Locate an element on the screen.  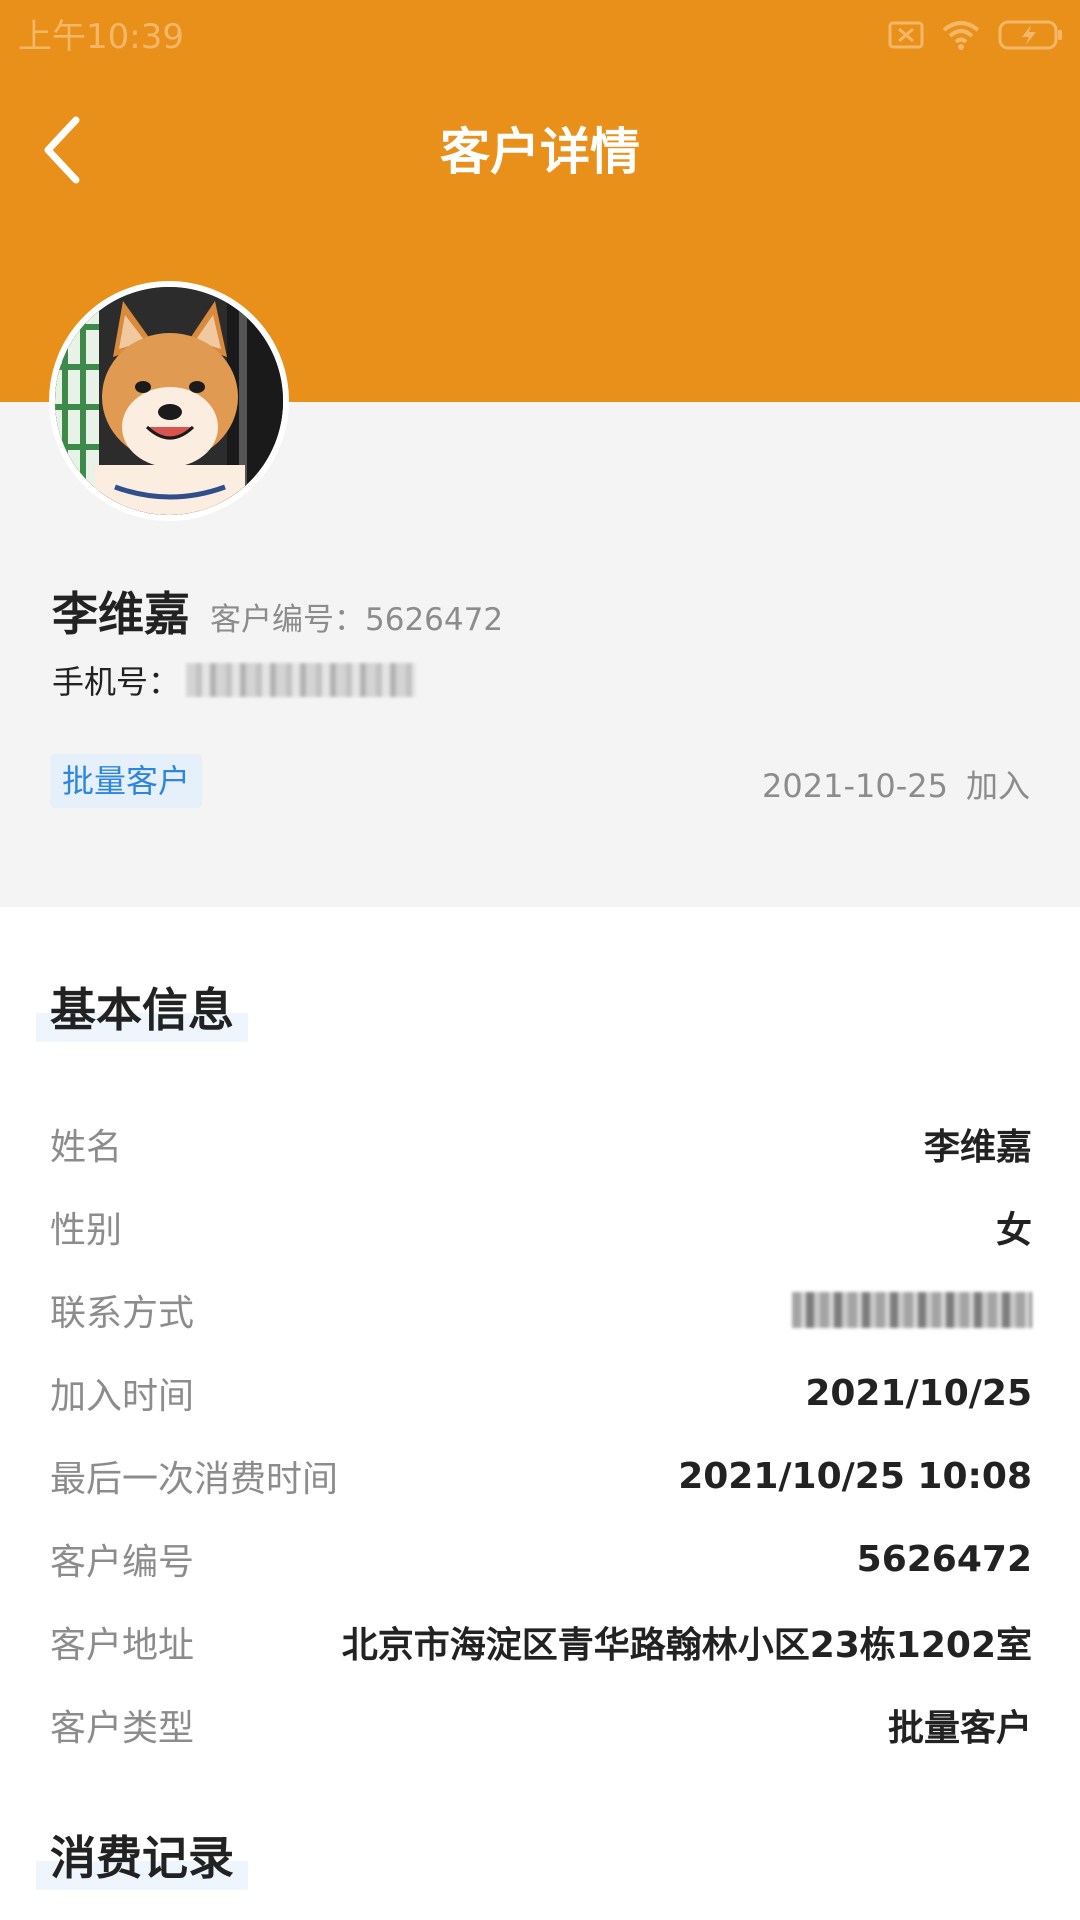
info-row-name: 姓名 李维嘉 is located at coordinates (541, 1144).